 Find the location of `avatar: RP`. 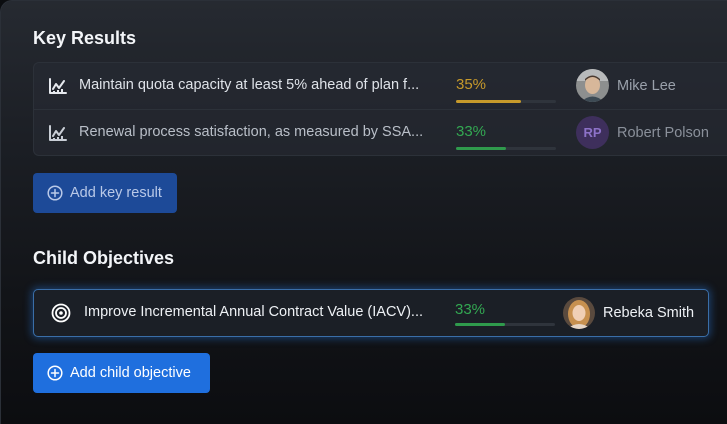

avatar: RP is located at coordinates (592, 132).